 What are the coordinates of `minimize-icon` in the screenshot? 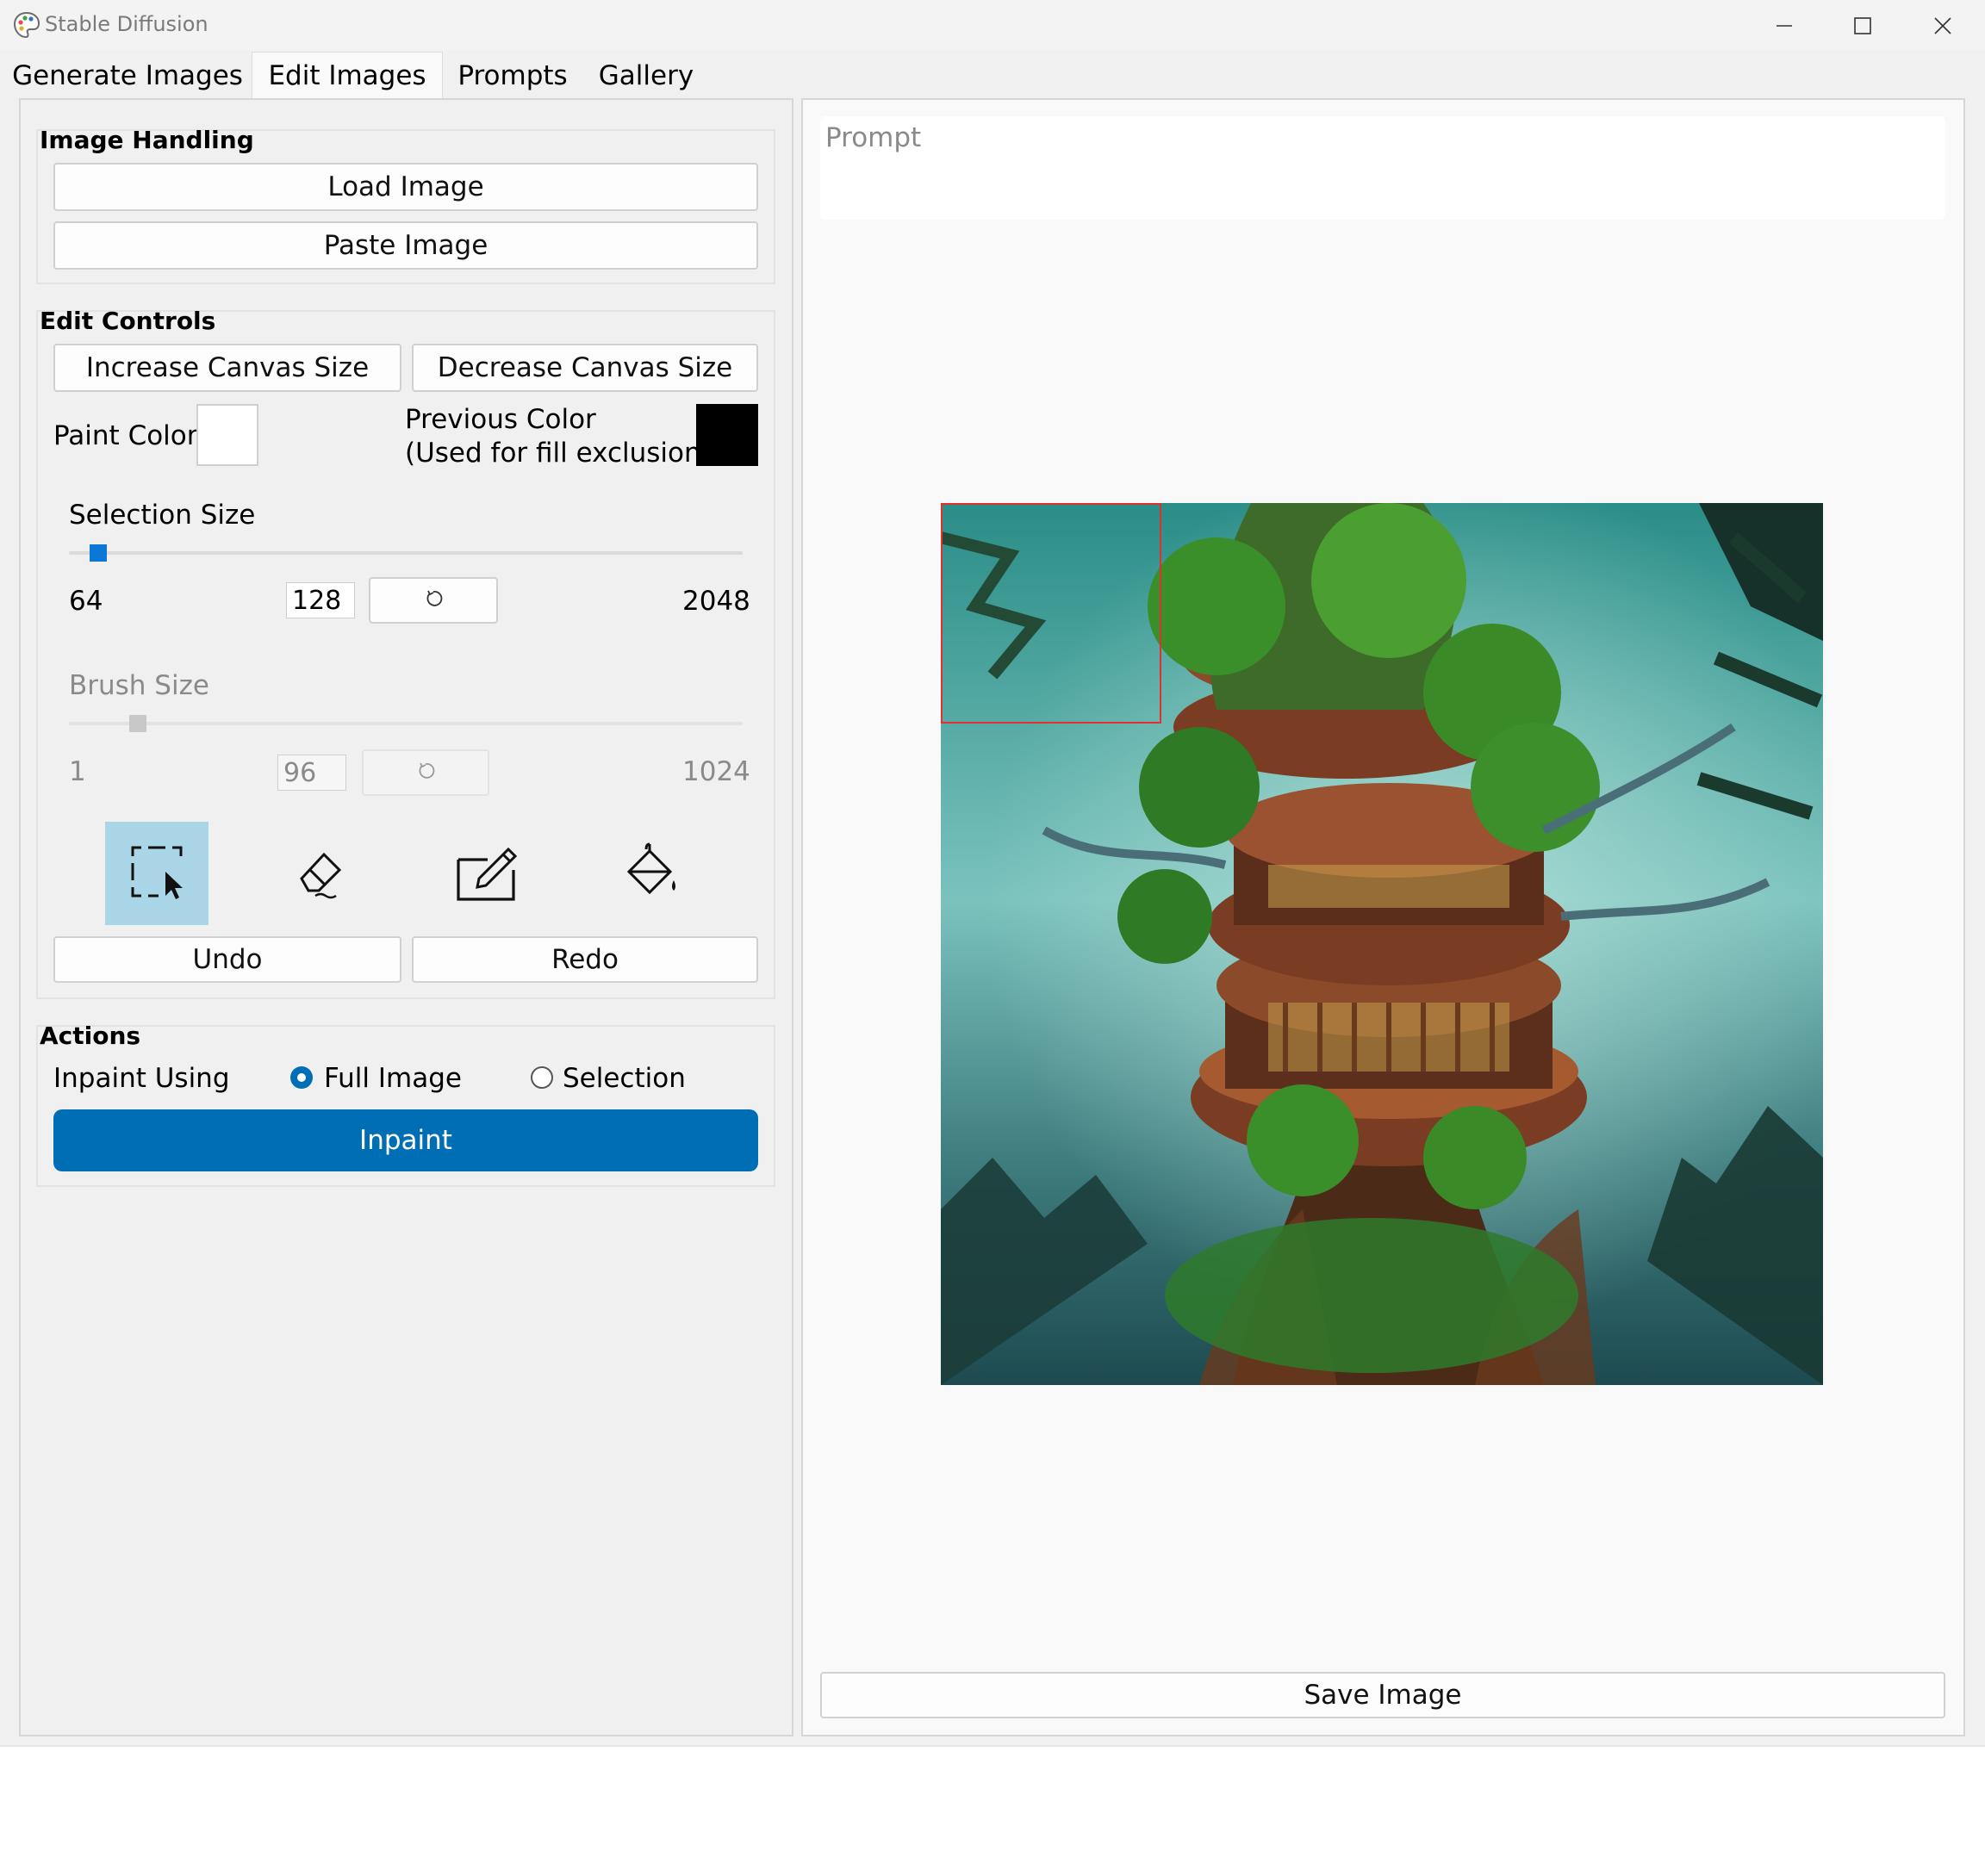 It's located at (1784, 26).